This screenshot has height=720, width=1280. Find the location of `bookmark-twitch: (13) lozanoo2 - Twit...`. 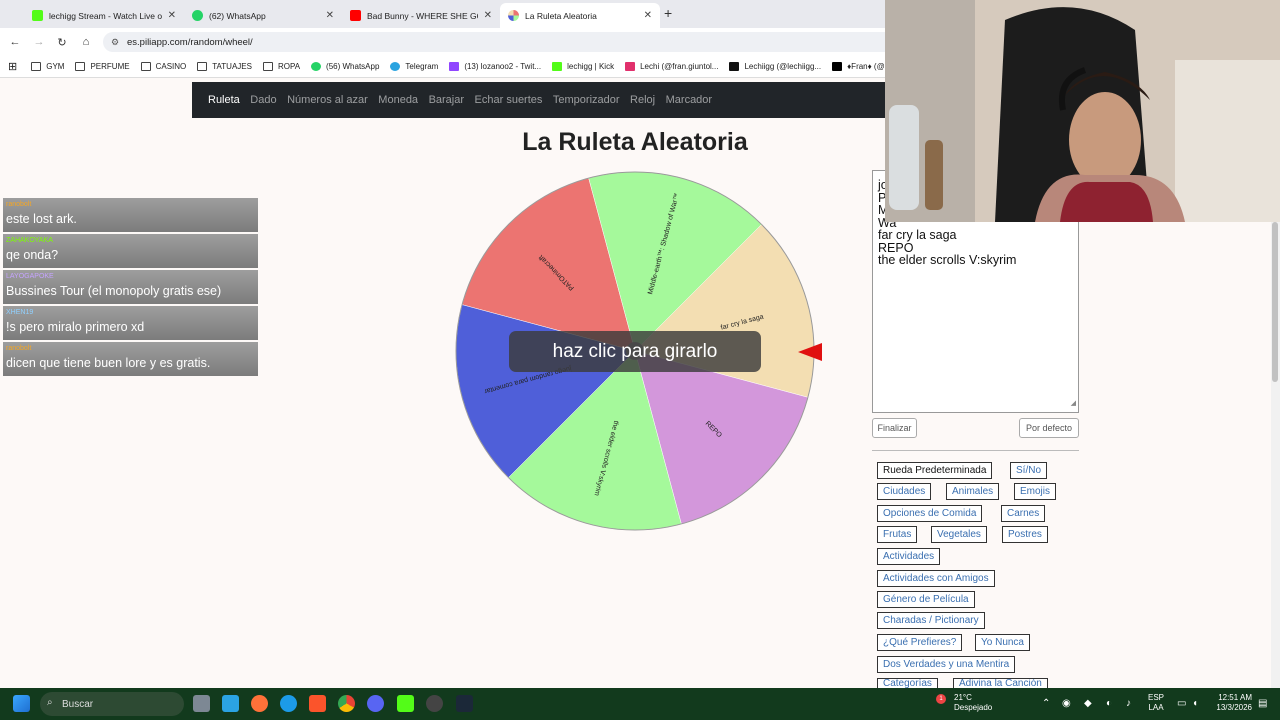

bookmark-twitch: (13) lozanoo2 - Twit... is located at coordinates (495, 66).